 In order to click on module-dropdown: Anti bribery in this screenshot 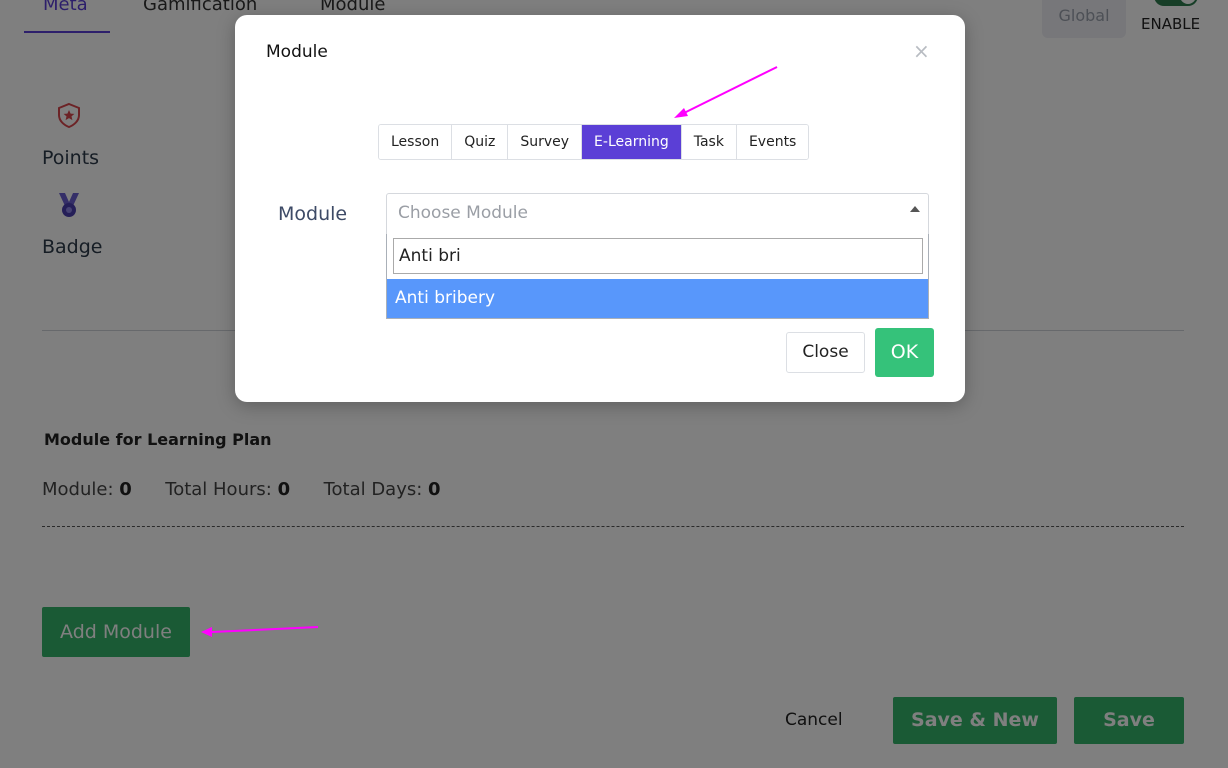, I will do `click(657, 276)`.